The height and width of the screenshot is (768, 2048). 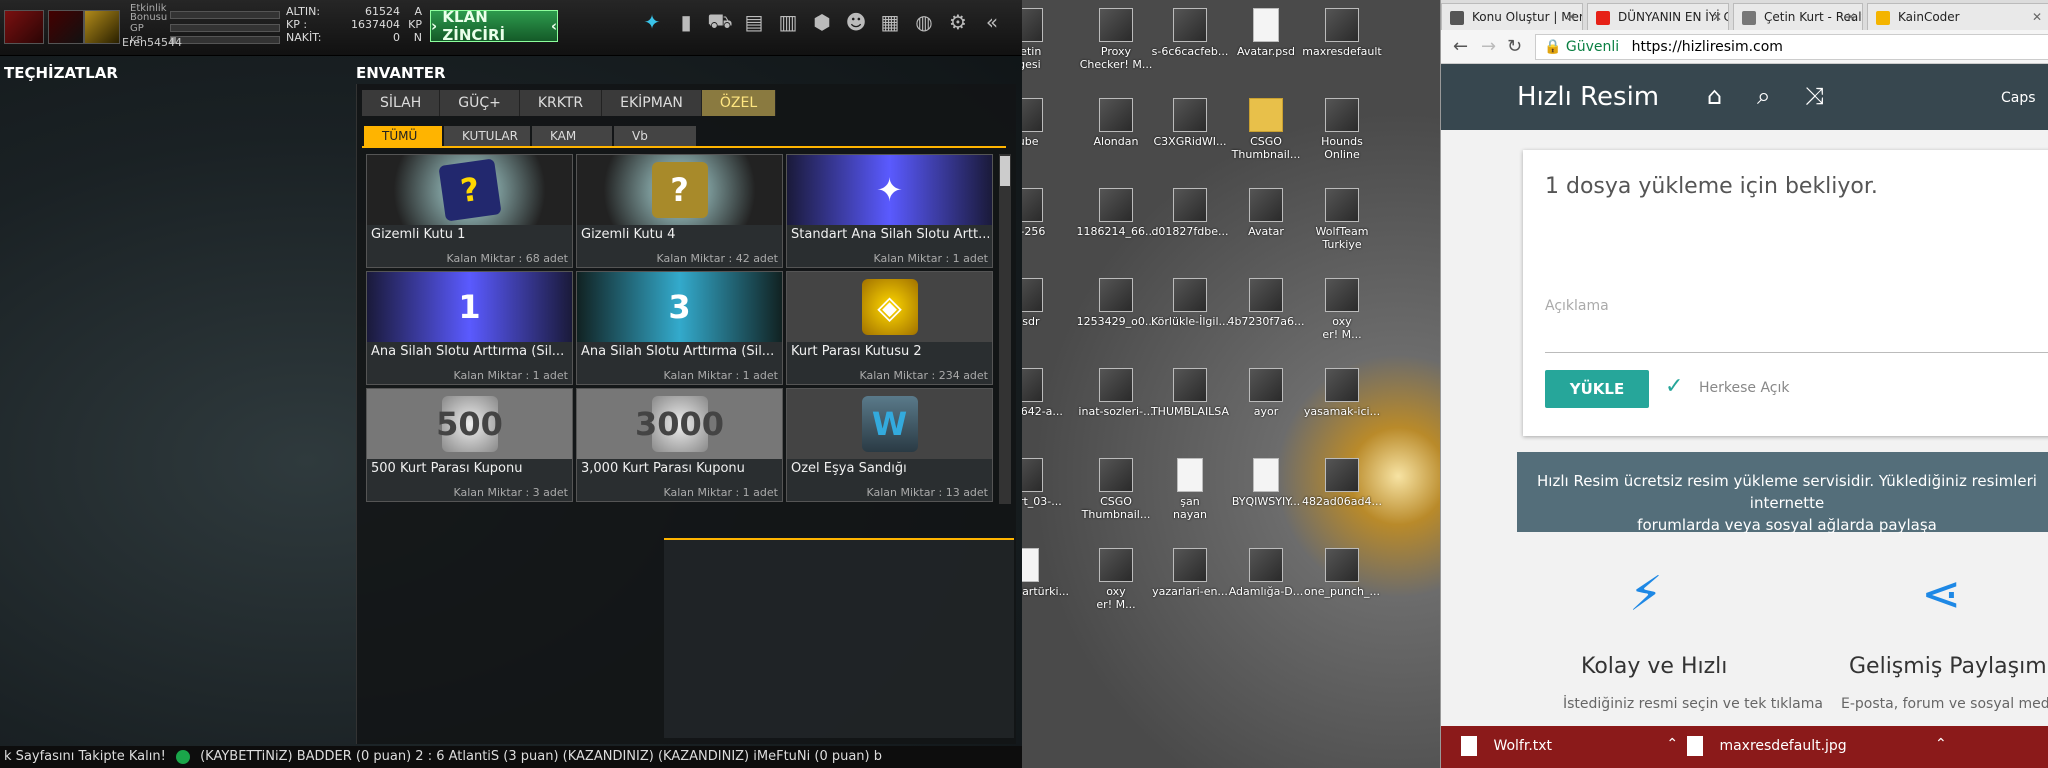 What do you see at coordinates (1460, 46) in the screenshot?
I see `back-icon: ←` at bounding box center [1460, 46].